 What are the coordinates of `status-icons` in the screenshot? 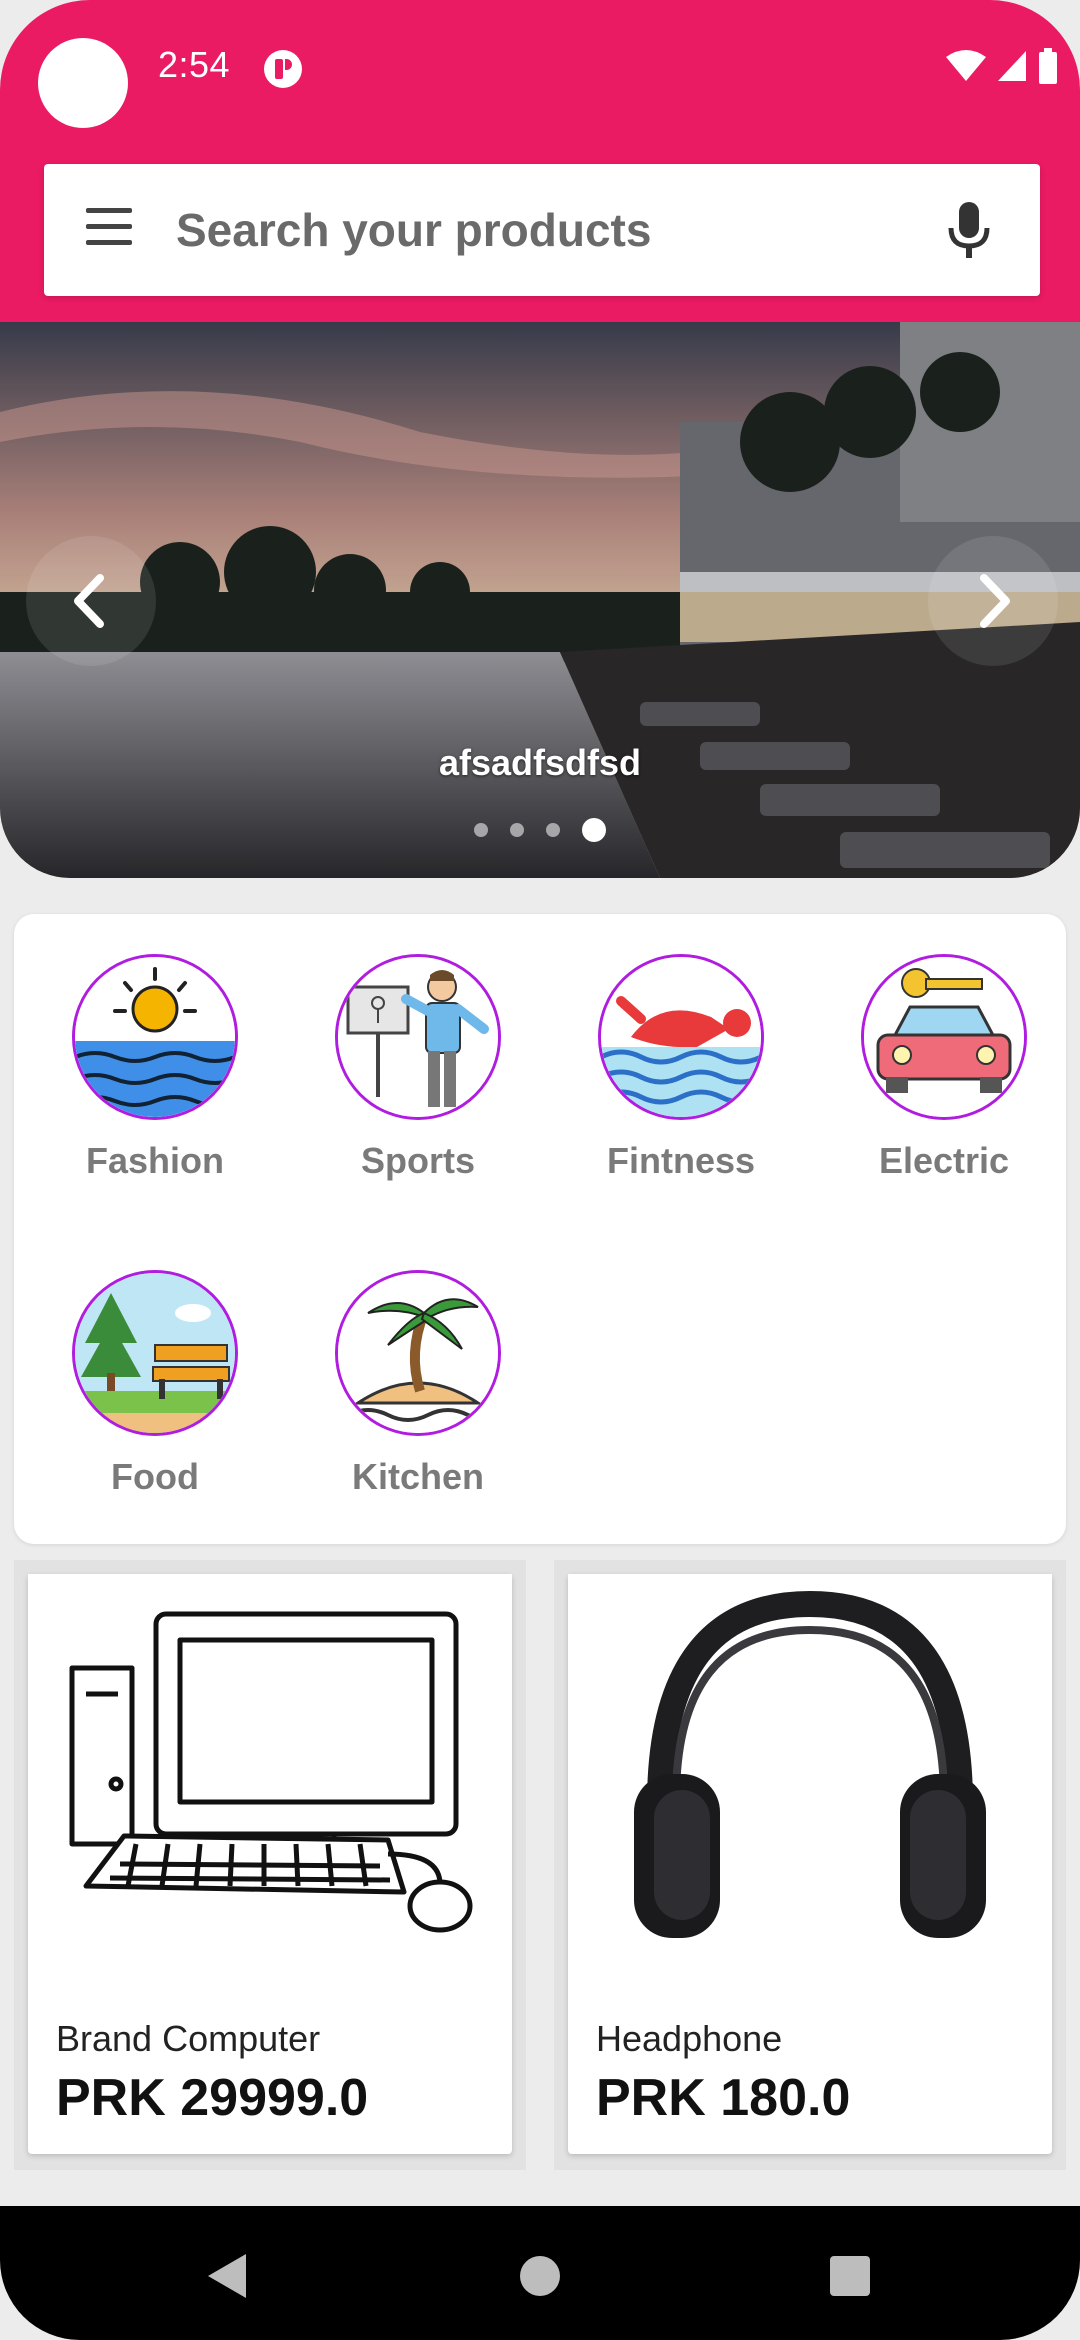 It's located at (1002, 66).